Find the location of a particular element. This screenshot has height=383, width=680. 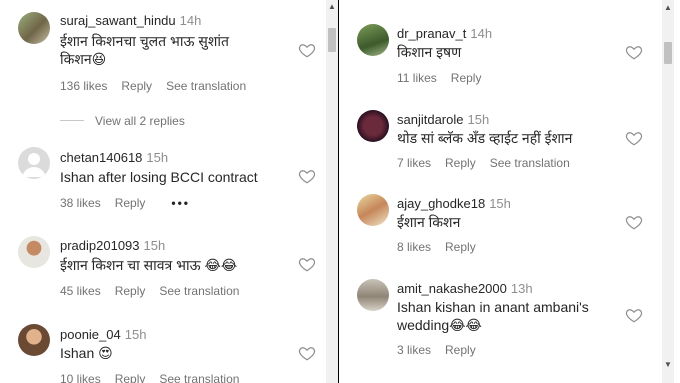

comment-text-line: ईशान किशन is located at coordinates (429, 222).